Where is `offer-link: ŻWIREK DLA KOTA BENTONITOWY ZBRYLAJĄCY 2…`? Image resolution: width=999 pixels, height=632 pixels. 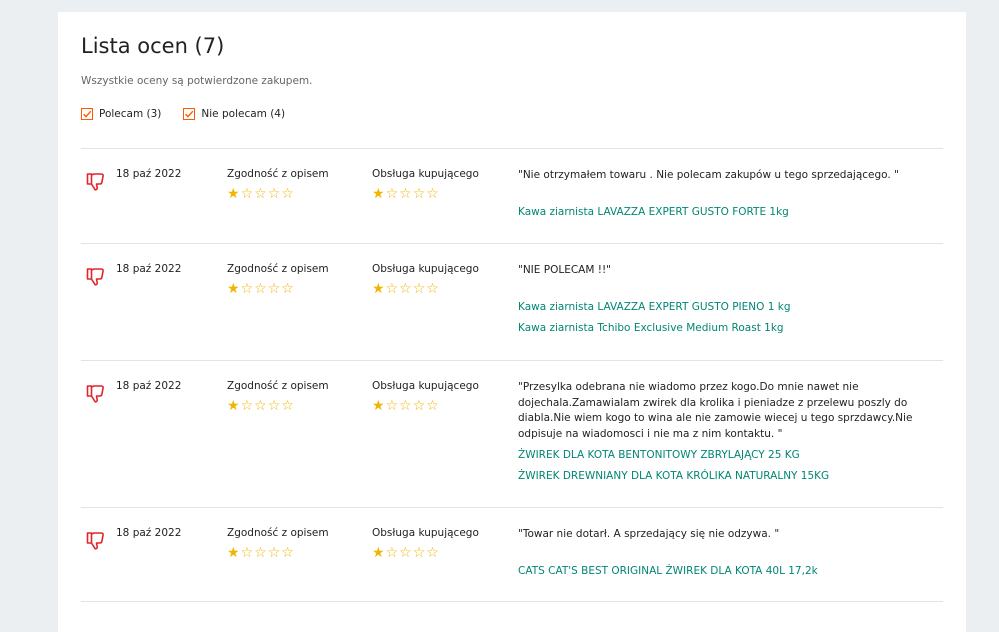 offer-link: ŻWIREK DLA KOTA BENTONITOWY ZBRYLAJĄCY 2… is located at coordinates (673, 455).